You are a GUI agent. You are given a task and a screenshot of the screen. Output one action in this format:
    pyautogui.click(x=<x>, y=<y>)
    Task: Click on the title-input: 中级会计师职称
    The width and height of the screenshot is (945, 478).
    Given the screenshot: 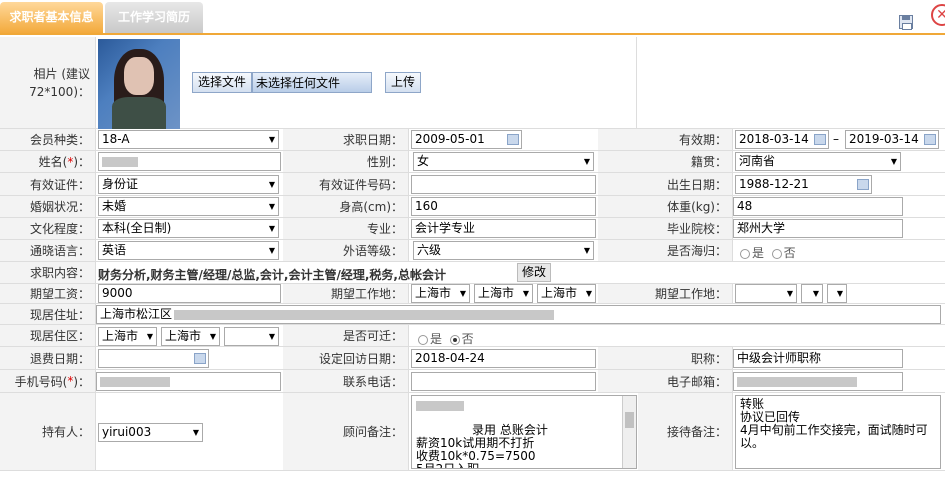 What is the action you would take?
    pyautogui.click(x=818, y=358)
    